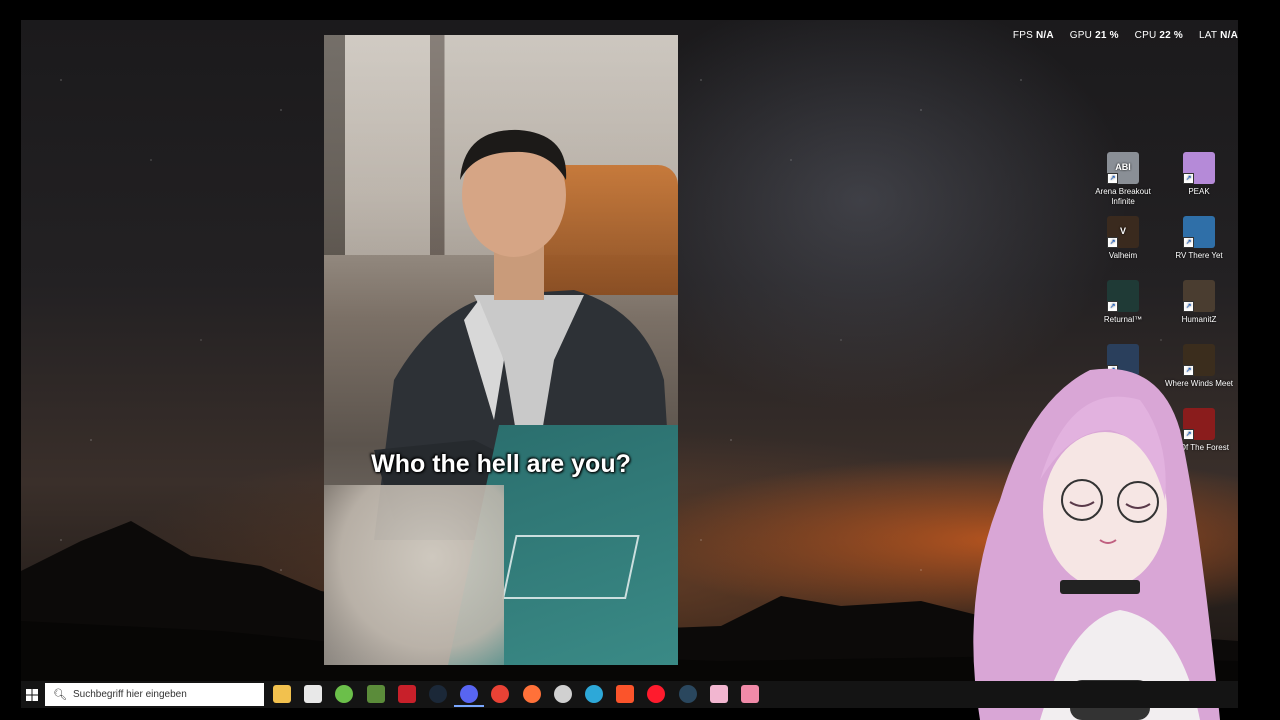 This screenshot has height=720, width=1280. What do you see at coordinates (1123, 196) in the screenshot?
I see `desktop-icon-label: Arena Breakout Infinite` at bounding box center [1123, 196].